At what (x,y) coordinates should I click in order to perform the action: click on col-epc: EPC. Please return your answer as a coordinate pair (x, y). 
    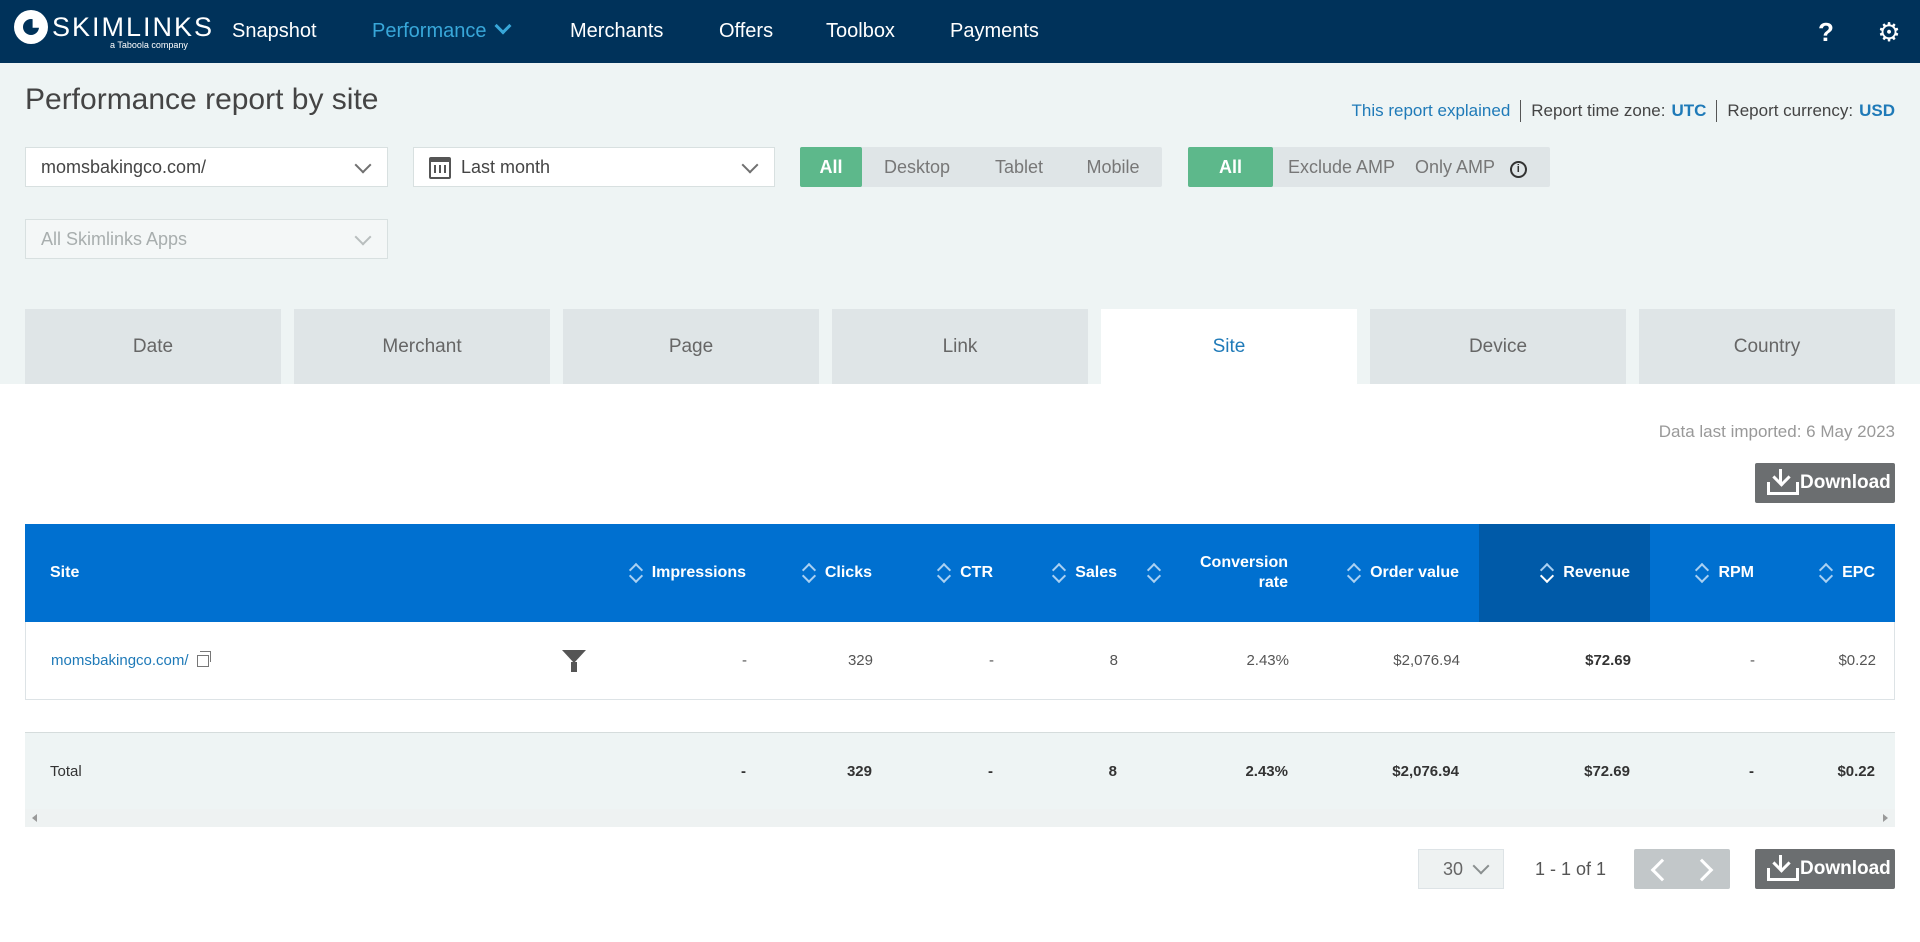
    Looking at the image, I should click on (1834, 573).